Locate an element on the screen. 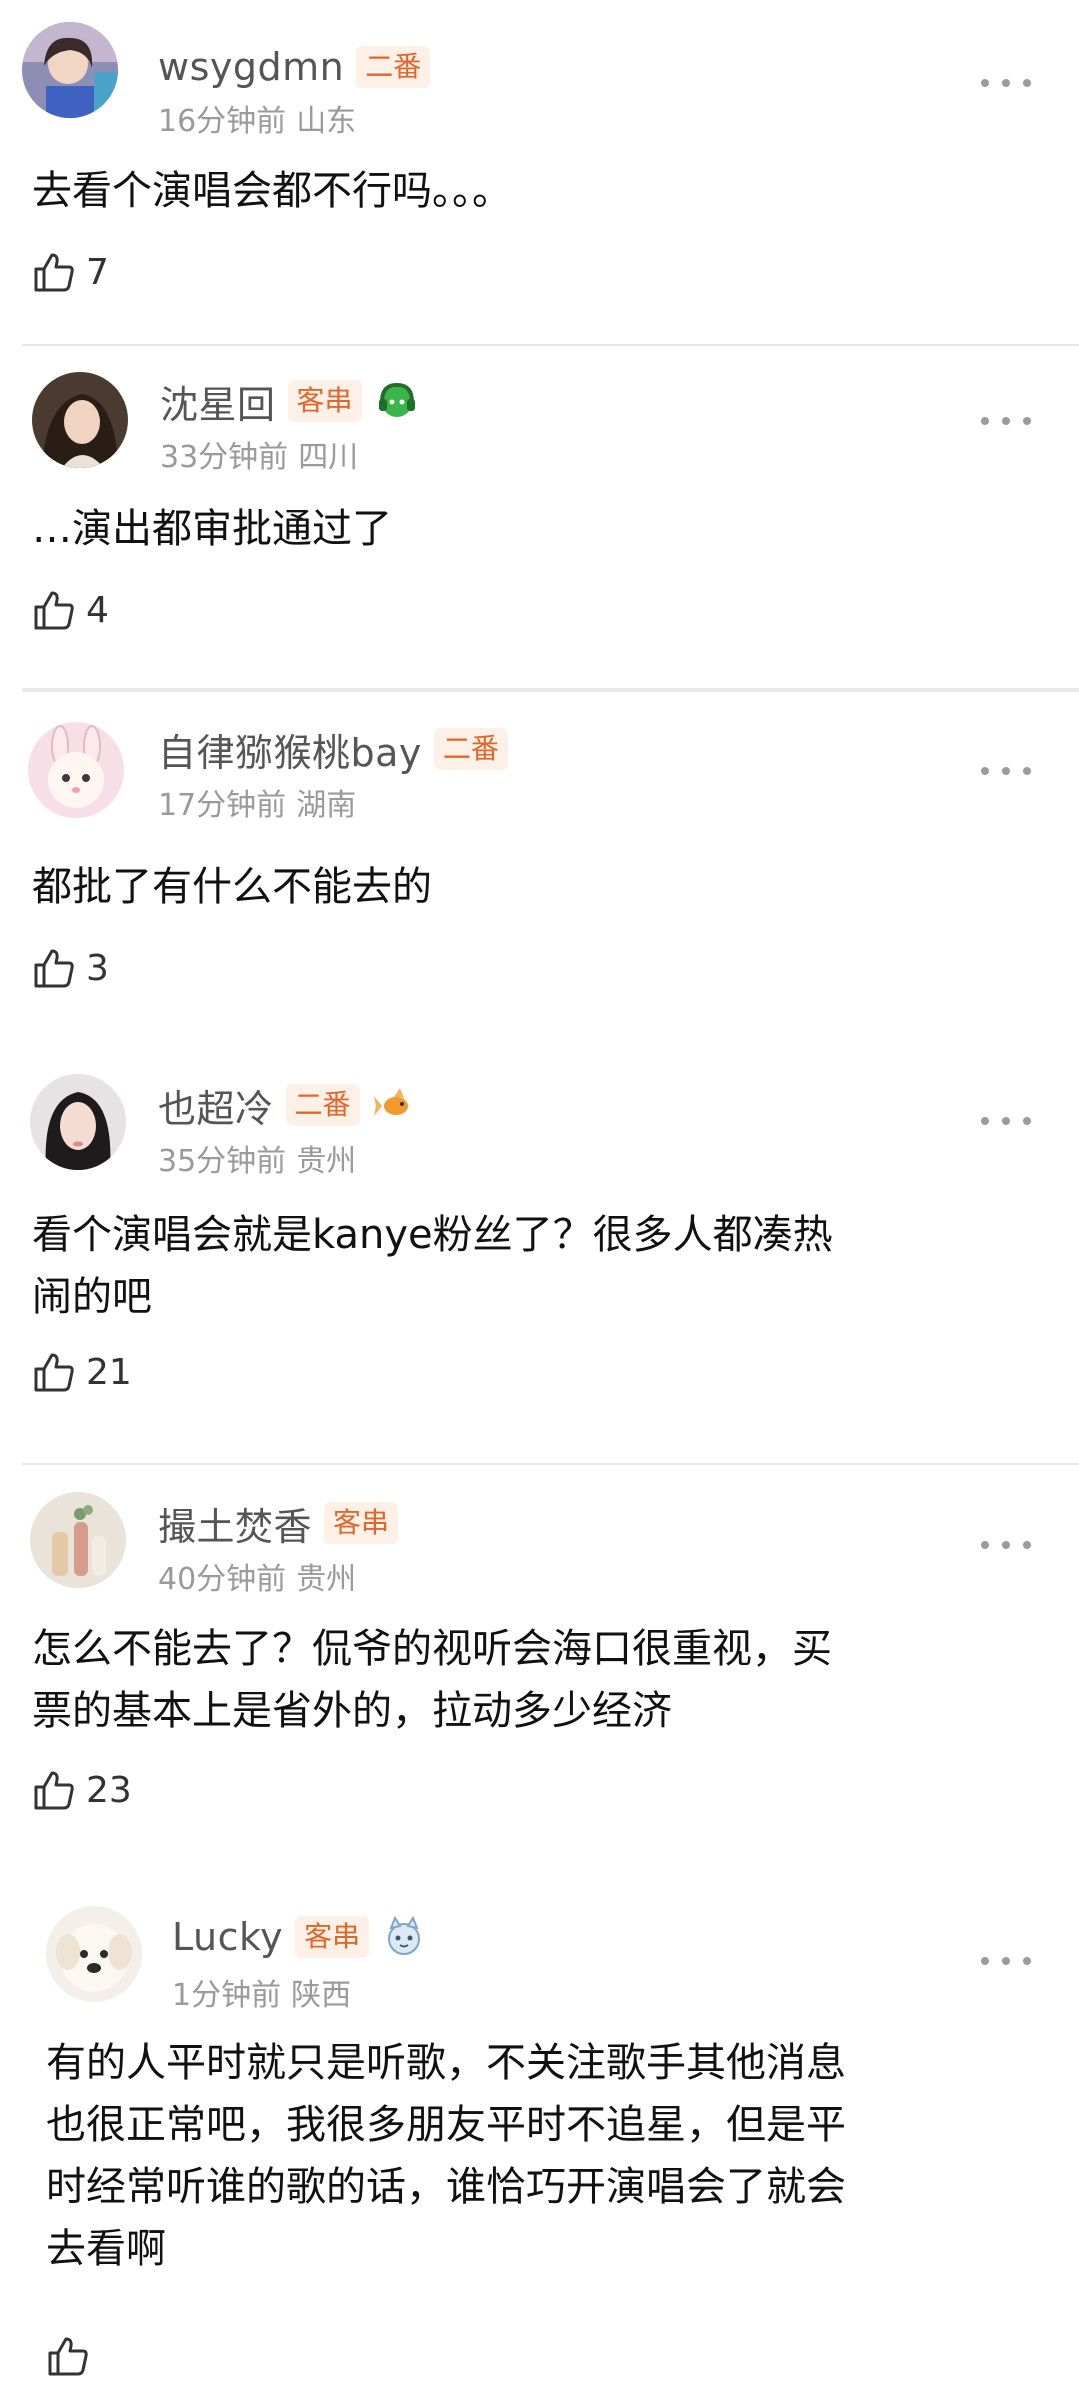 This screenshot has width=1079, height=2386. name-row: wsygdmn 二番 is located at coordinates (294, 67).